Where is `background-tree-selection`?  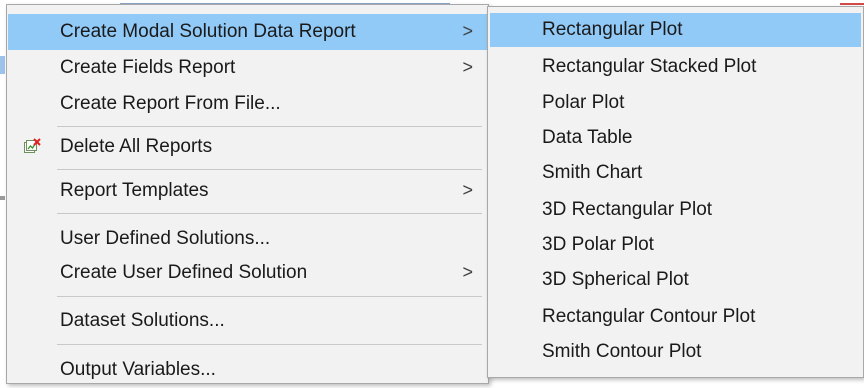 background-tree-selection is located at coordinates (2, 65).